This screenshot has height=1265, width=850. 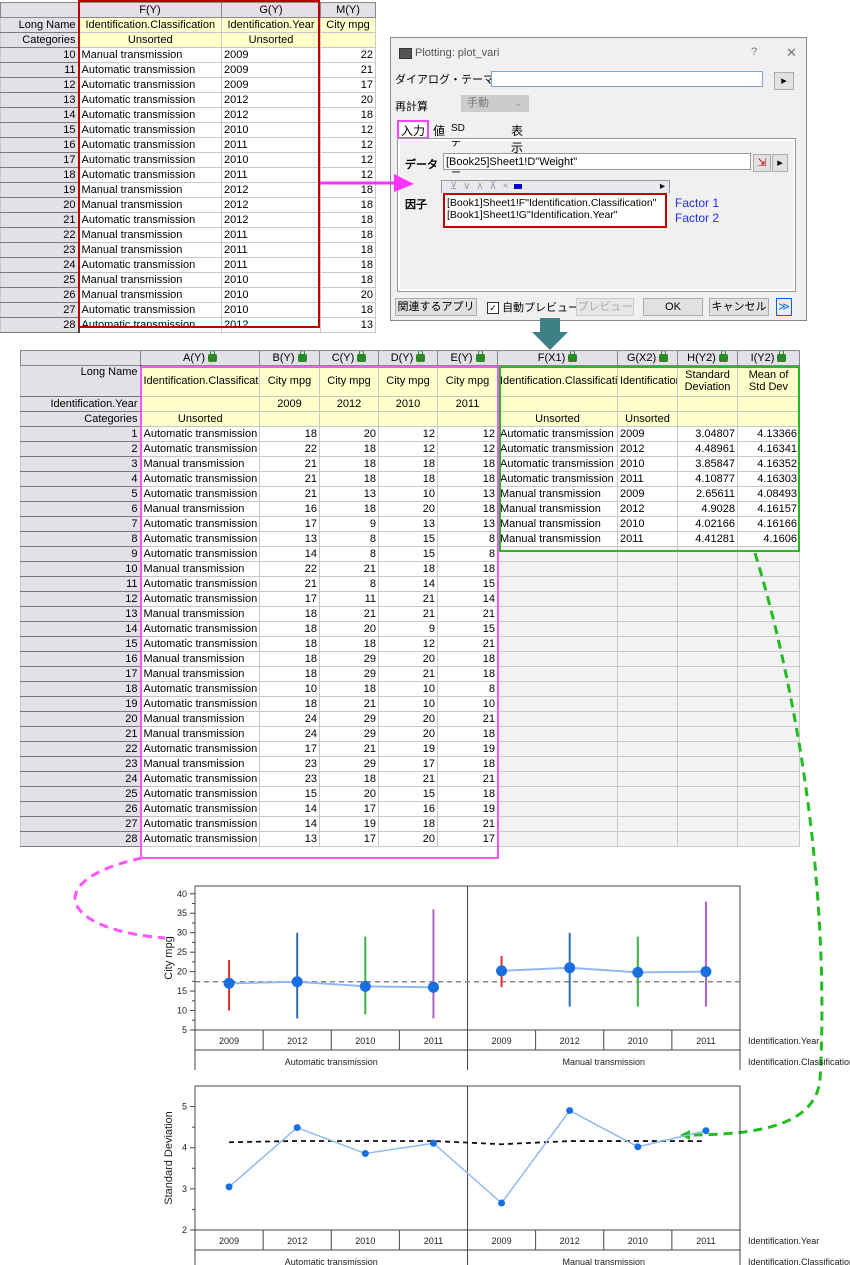 I want to click on y-tick-label: 20, so click(x=182, y=972).